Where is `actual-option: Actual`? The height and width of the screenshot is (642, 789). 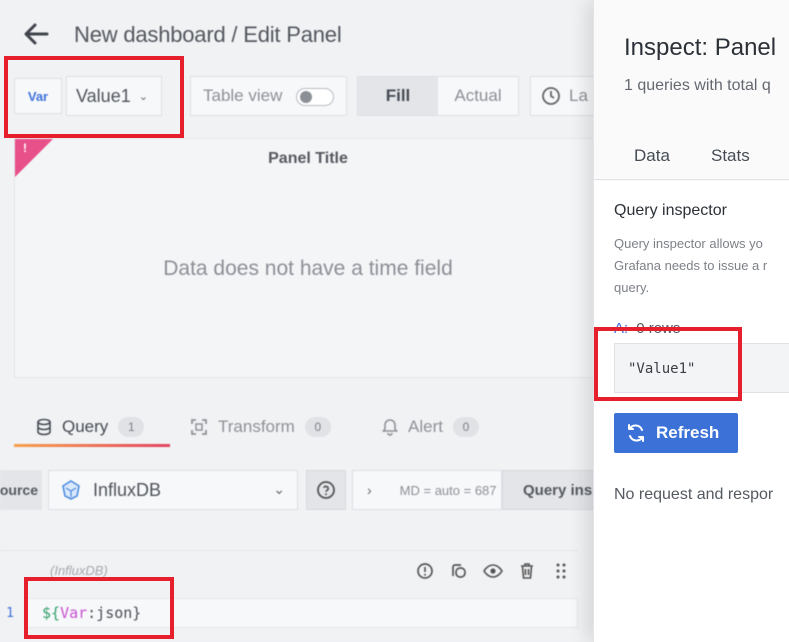 actual-option: Actual is located at coordinates (478, 96).